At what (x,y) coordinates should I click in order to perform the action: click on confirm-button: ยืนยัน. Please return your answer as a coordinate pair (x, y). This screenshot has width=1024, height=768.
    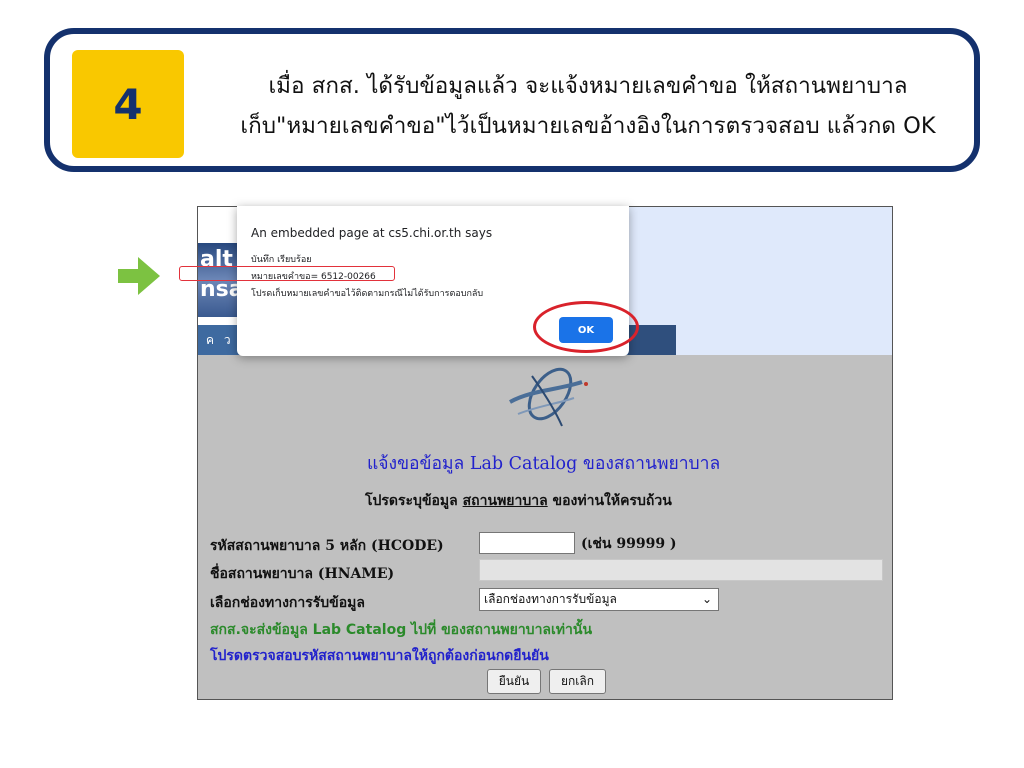
    Looking at the image, I should click on (514, 681).